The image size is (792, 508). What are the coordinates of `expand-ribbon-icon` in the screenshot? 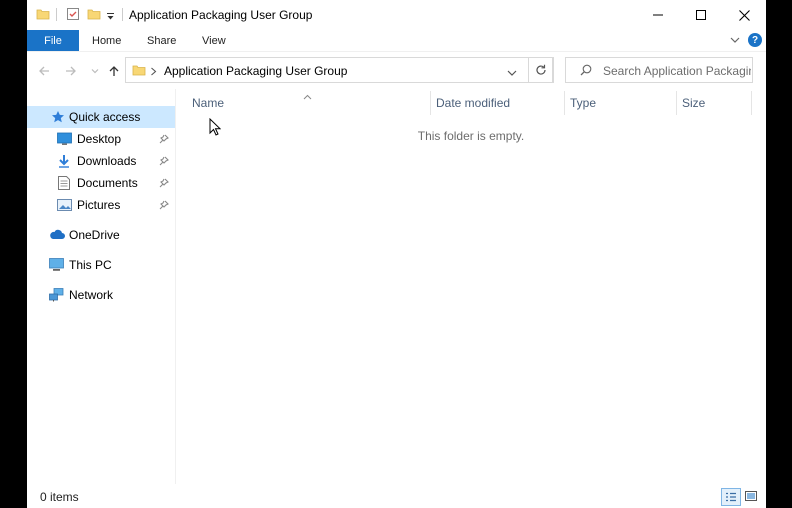 It's located at (735, 41).